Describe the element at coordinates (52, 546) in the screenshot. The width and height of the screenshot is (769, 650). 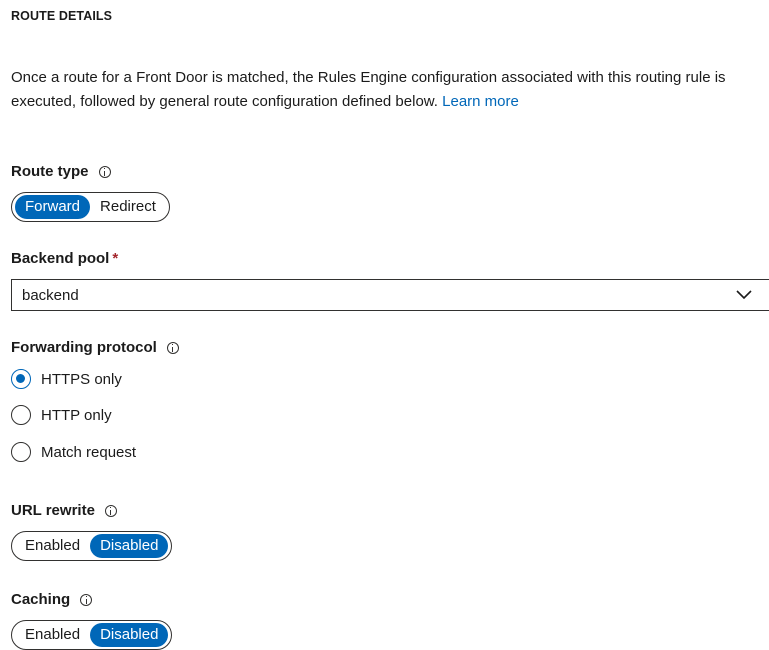
I see `url-rewrite-enabled-option: Enabled` at that location.